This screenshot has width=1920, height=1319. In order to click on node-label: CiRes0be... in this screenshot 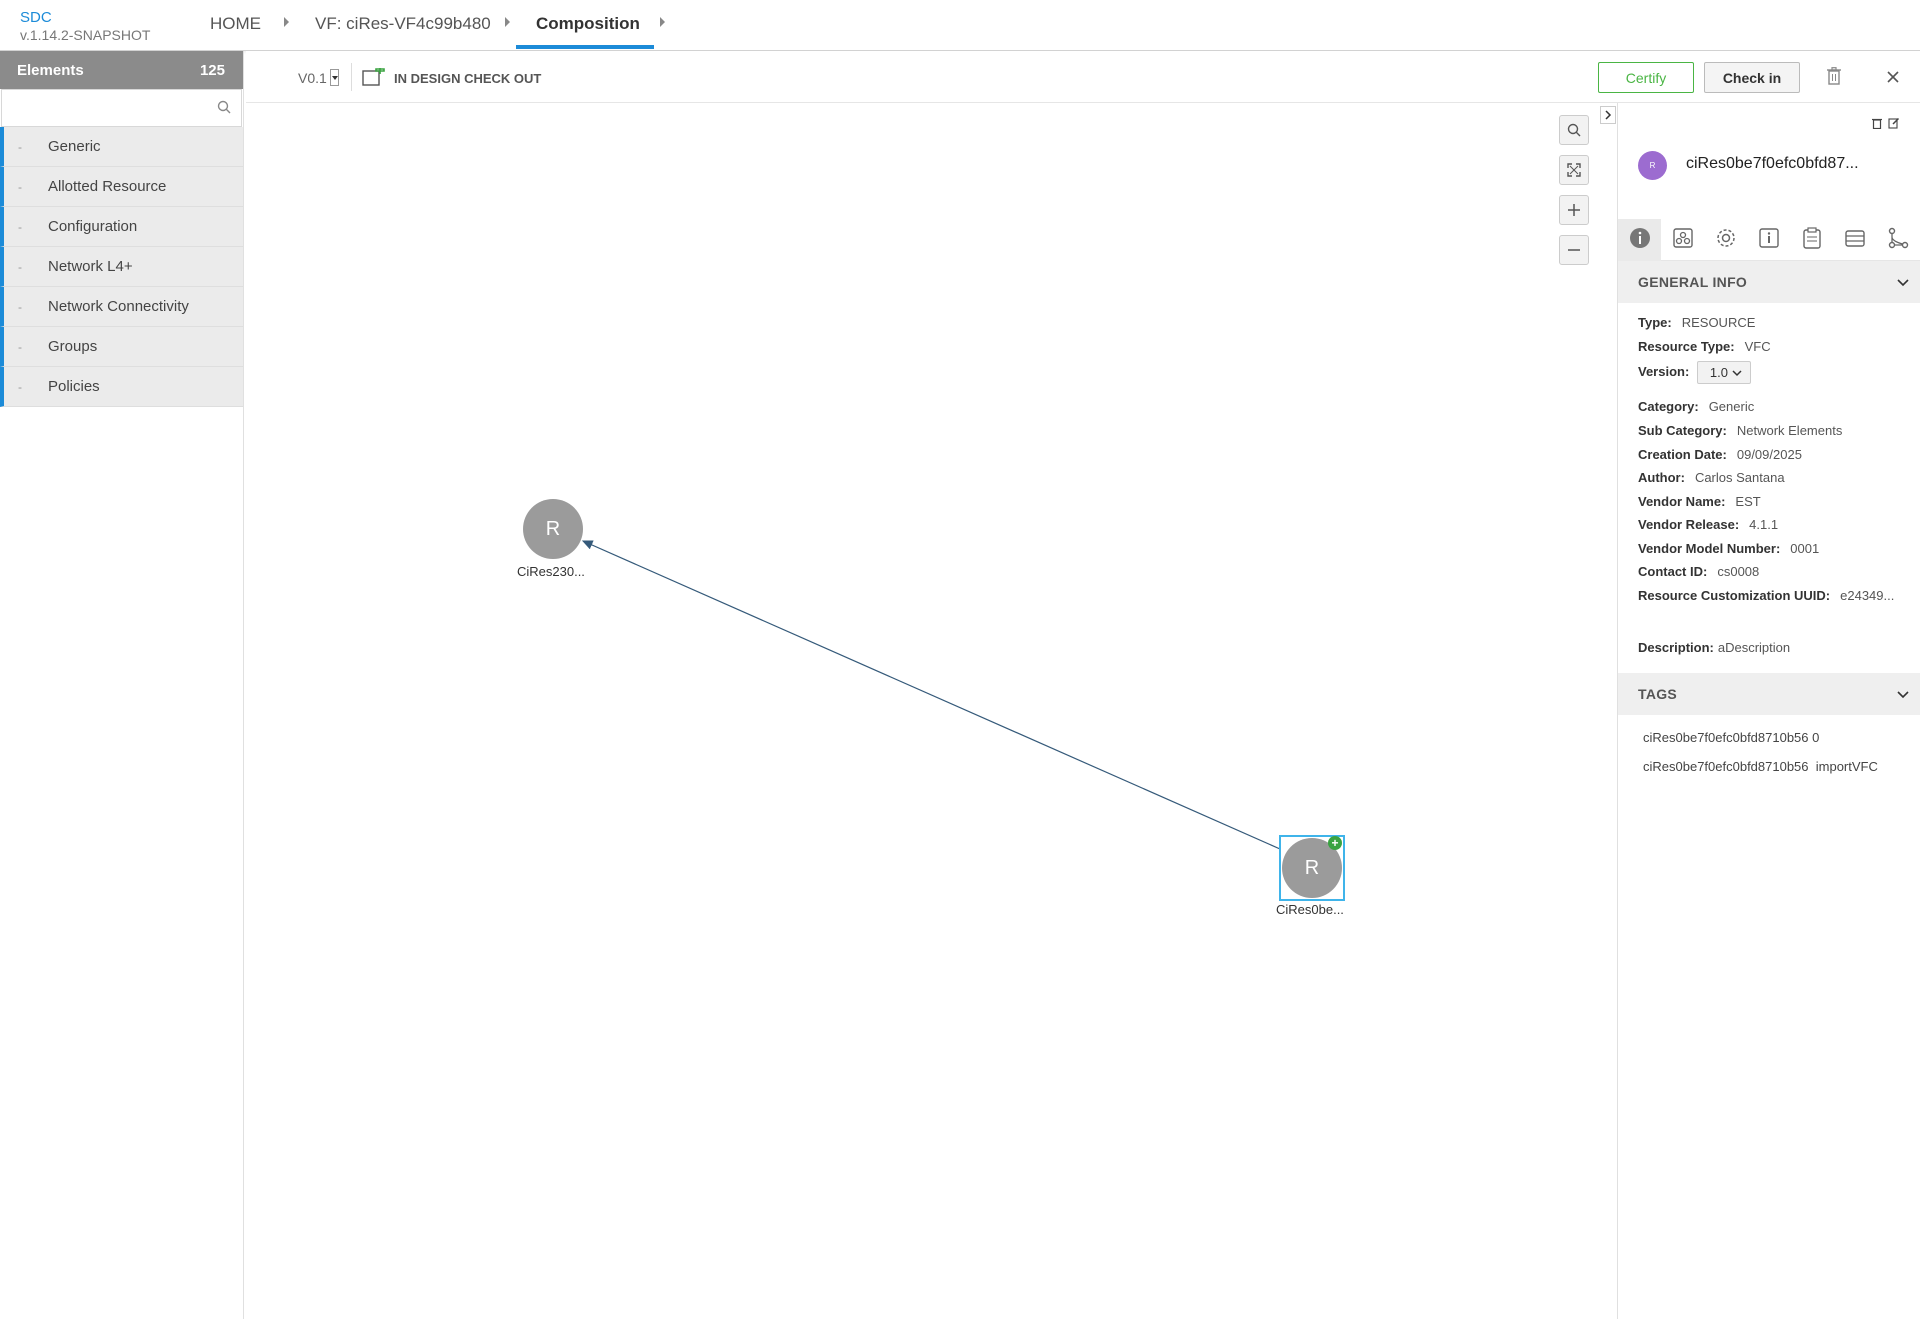, I will do `click(1310, 909)`.